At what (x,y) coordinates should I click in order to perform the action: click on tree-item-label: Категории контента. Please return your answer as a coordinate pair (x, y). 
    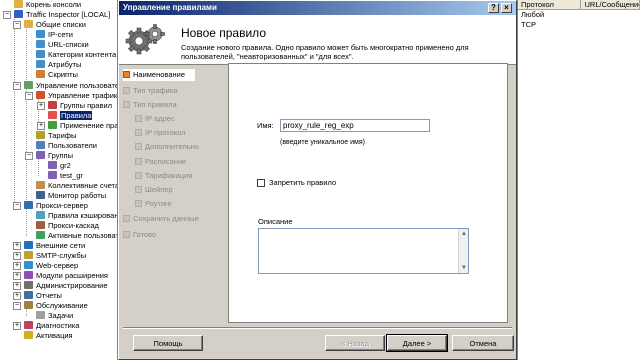
    Looking at the image, I should click on (82, 54).